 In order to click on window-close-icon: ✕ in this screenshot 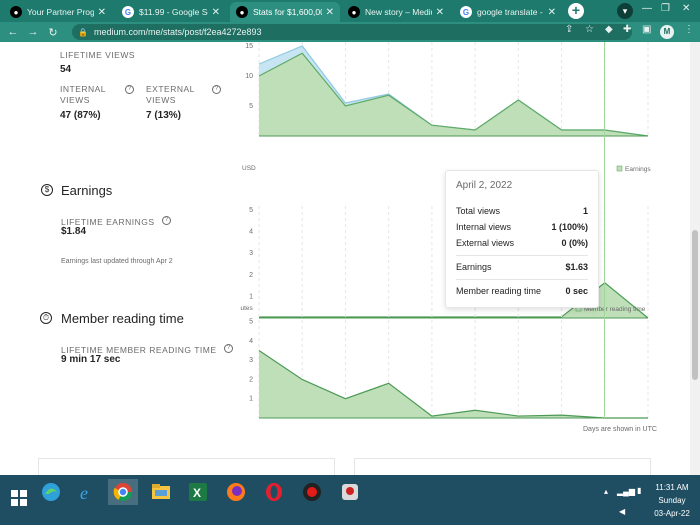, I will do `click(686, 8)`.